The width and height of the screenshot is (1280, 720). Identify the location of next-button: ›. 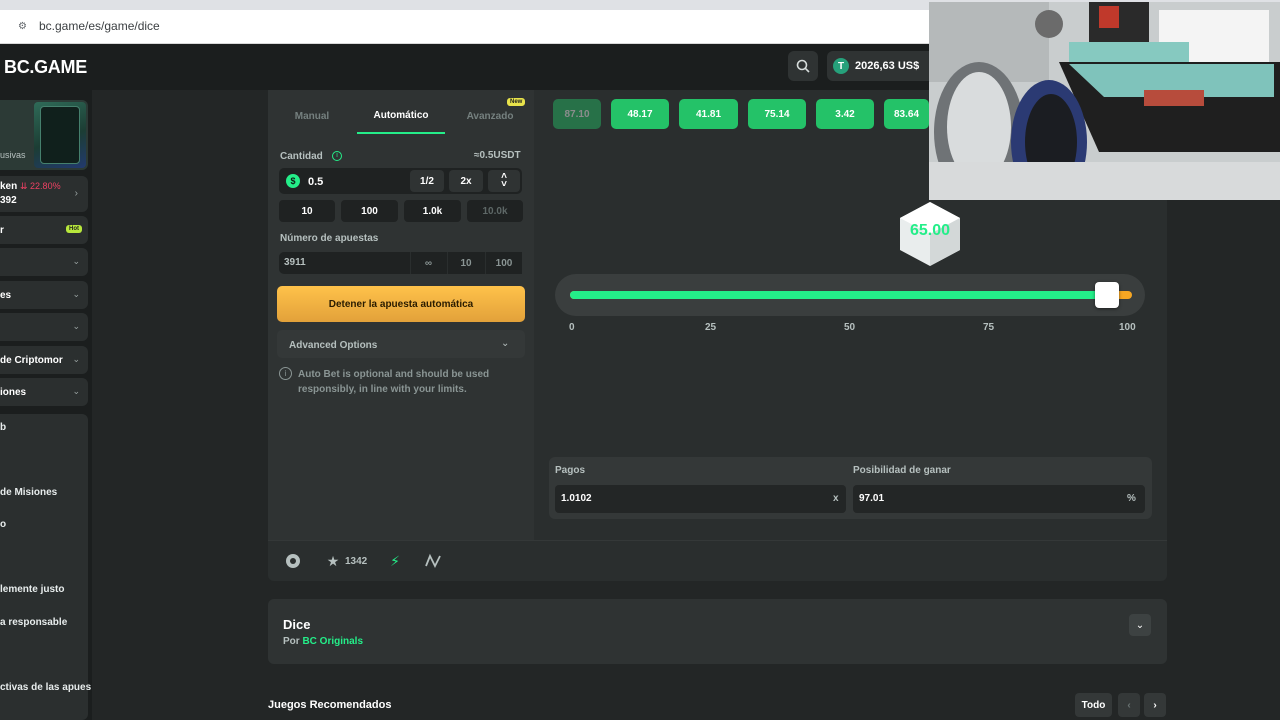
(1155, 705).